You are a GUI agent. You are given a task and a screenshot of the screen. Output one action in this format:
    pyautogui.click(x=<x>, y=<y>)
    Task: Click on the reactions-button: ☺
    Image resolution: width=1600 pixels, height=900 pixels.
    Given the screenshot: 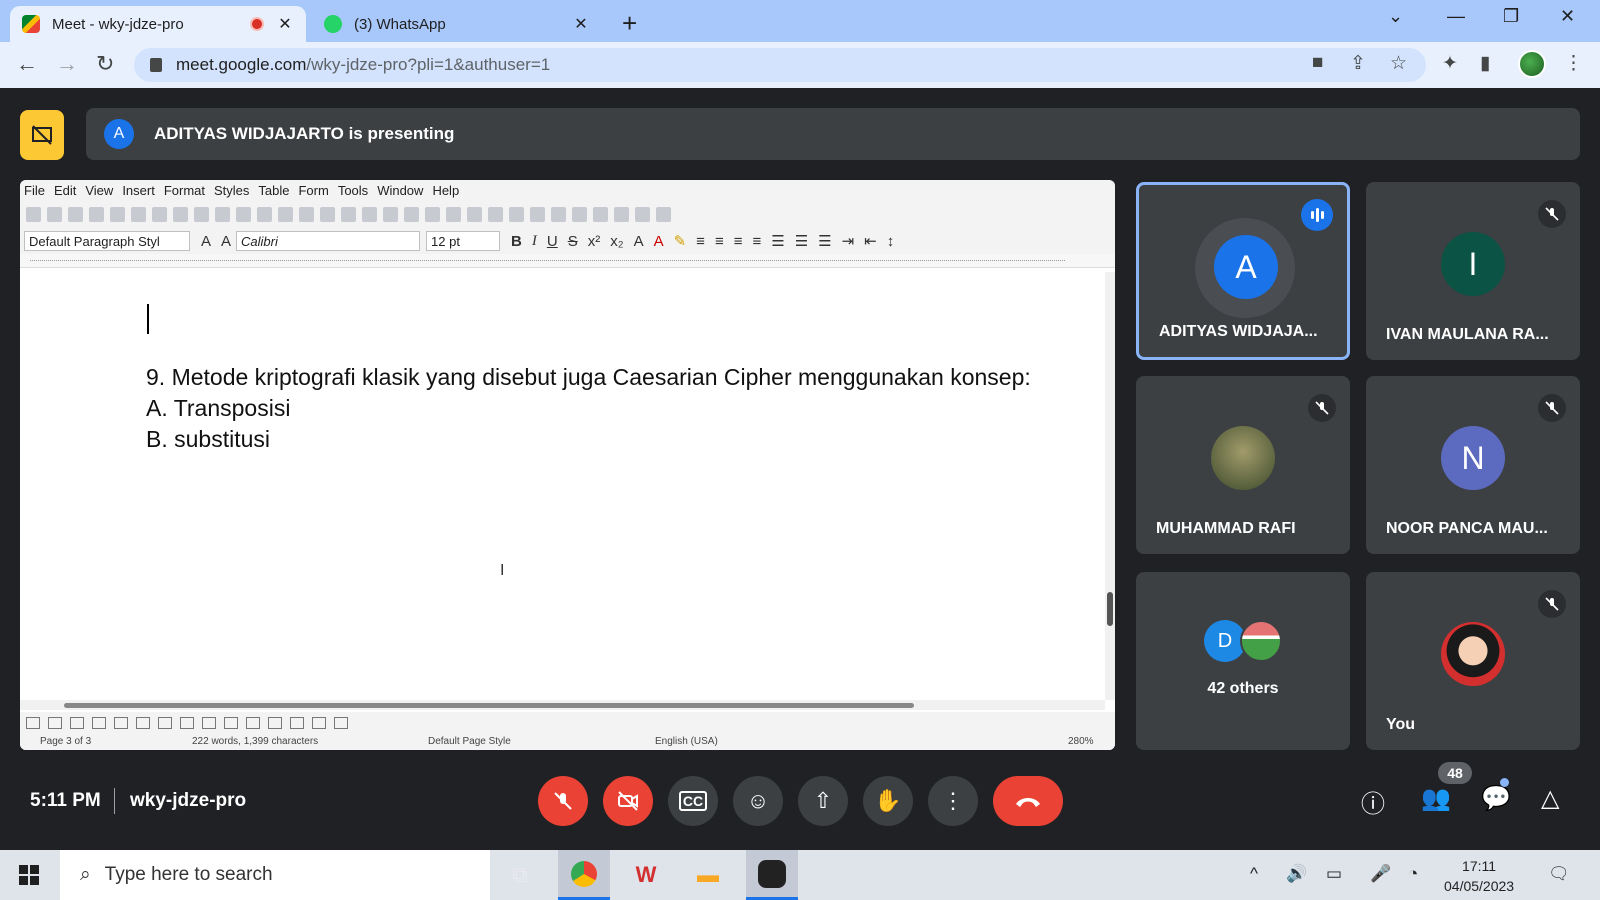 What is the action you would take?
    pyautogui.click(x=758, y=801)
    